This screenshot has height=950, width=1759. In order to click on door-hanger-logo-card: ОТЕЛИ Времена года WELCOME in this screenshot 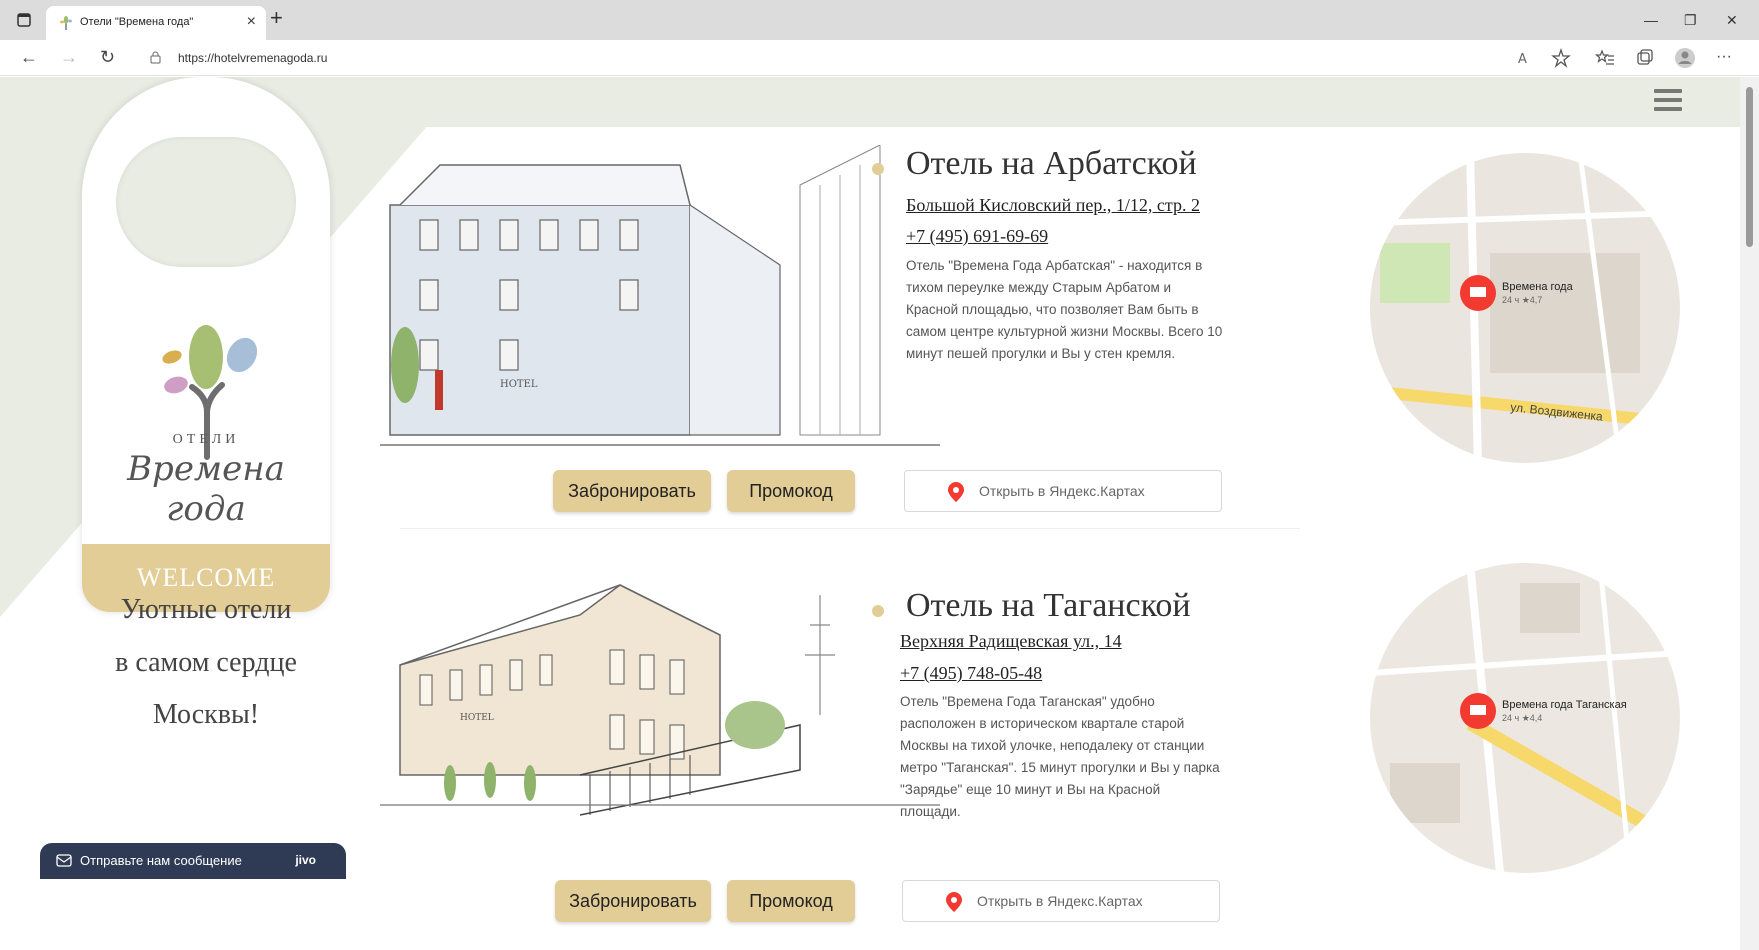, I will do `click(206, 344)`.